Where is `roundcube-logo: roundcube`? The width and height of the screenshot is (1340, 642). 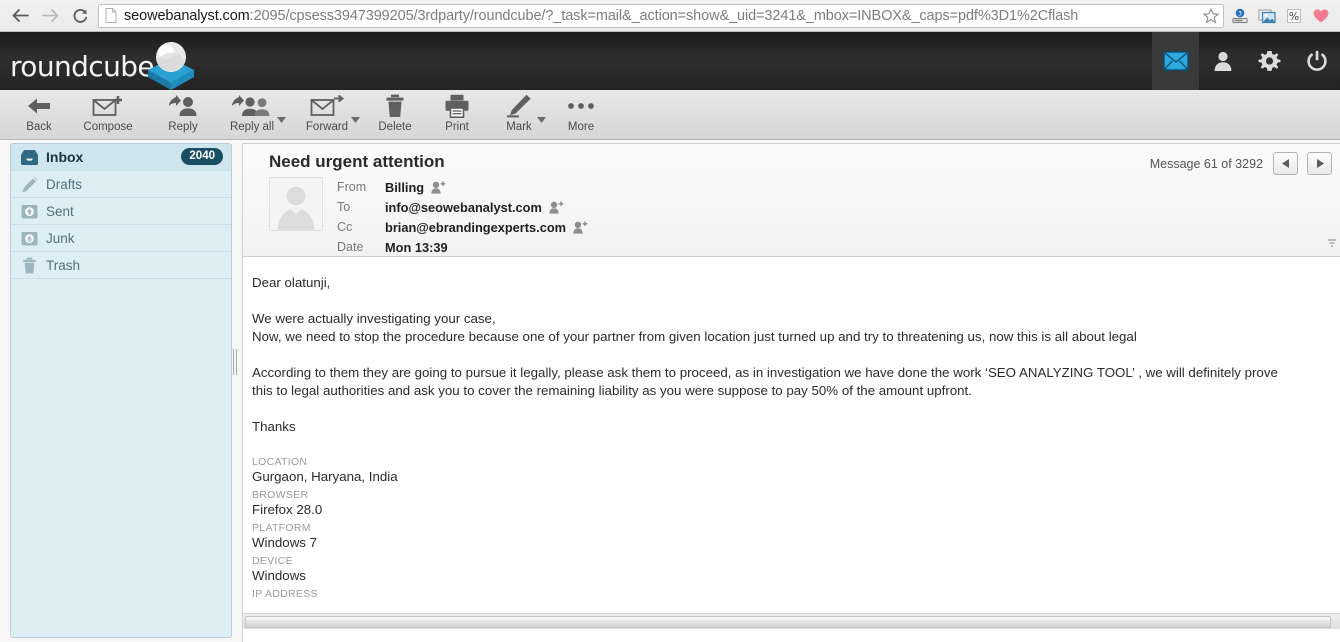
roundcube-logo: roundcube is located at coordinates (110, 66).